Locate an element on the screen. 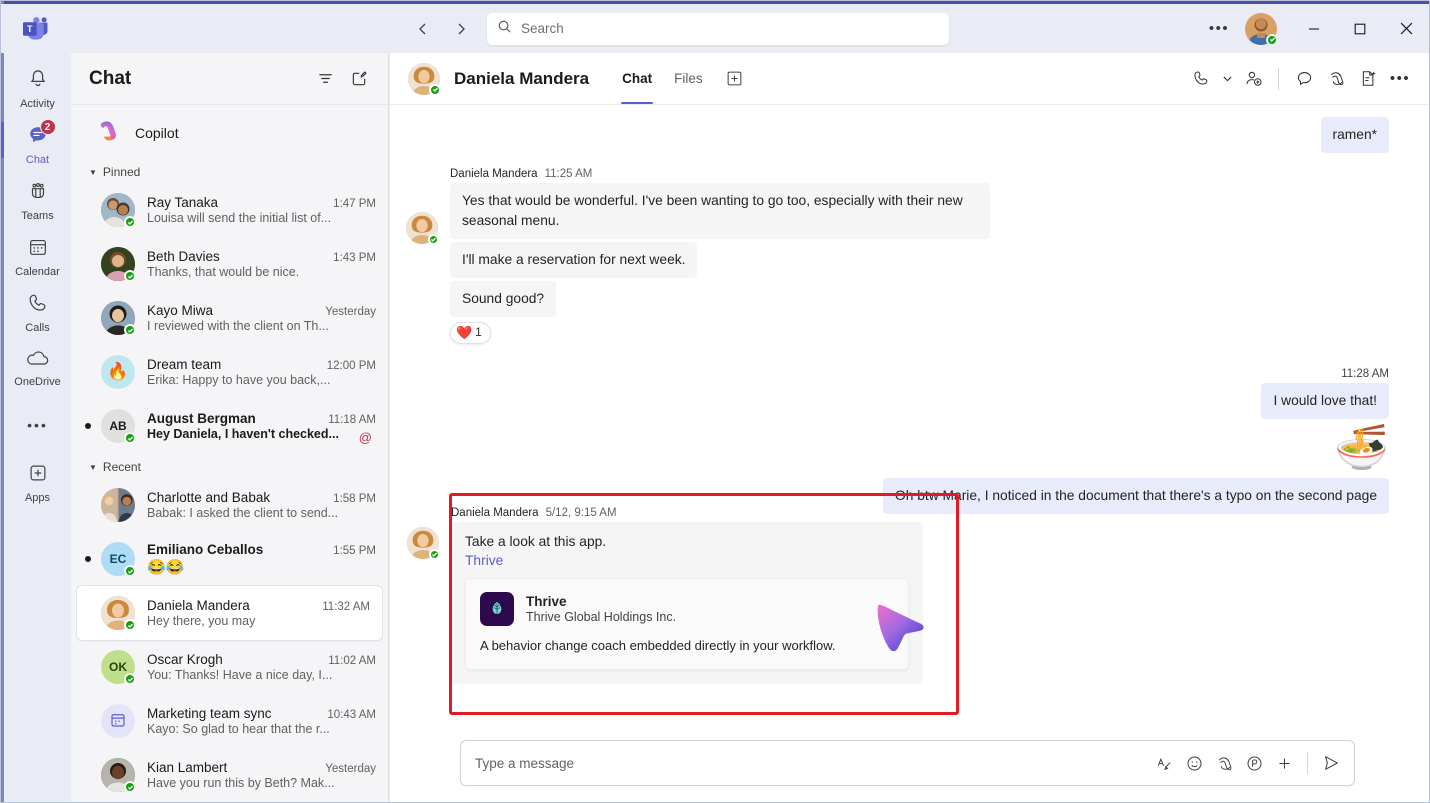 This screenshot has width=1430, height=803. message-bubble: Sound good? is located at coordinates (503, 299).